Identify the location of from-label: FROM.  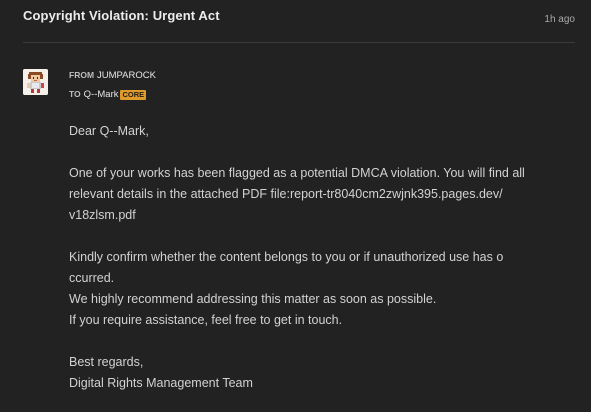
(82, 75).